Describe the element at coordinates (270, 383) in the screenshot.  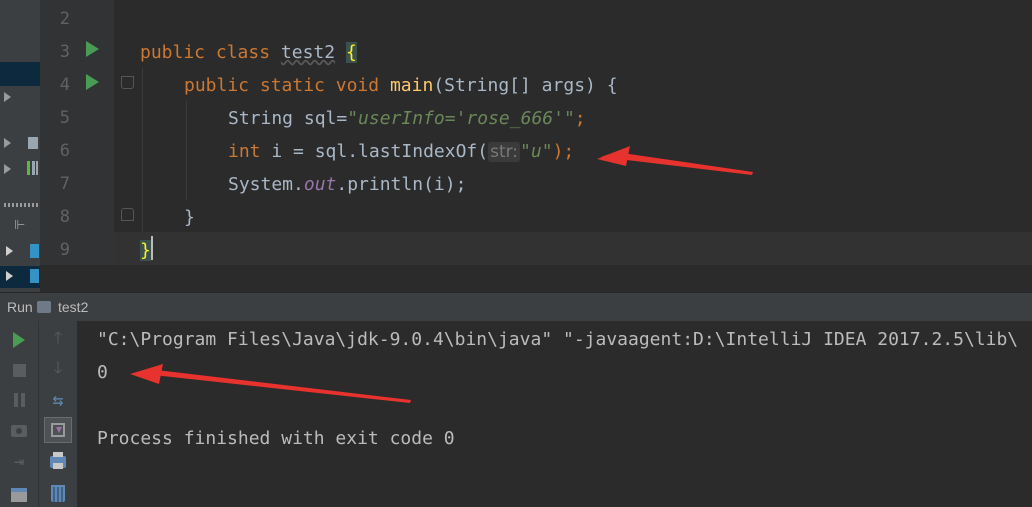
I see `annotation-arrow-output` at that location.